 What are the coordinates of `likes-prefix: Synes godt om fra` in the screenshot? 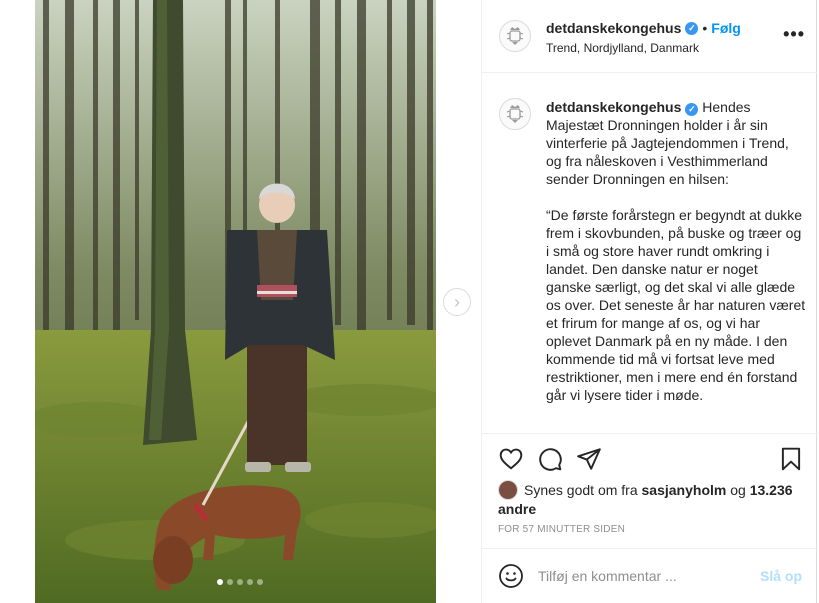 It's located at (583, 490).